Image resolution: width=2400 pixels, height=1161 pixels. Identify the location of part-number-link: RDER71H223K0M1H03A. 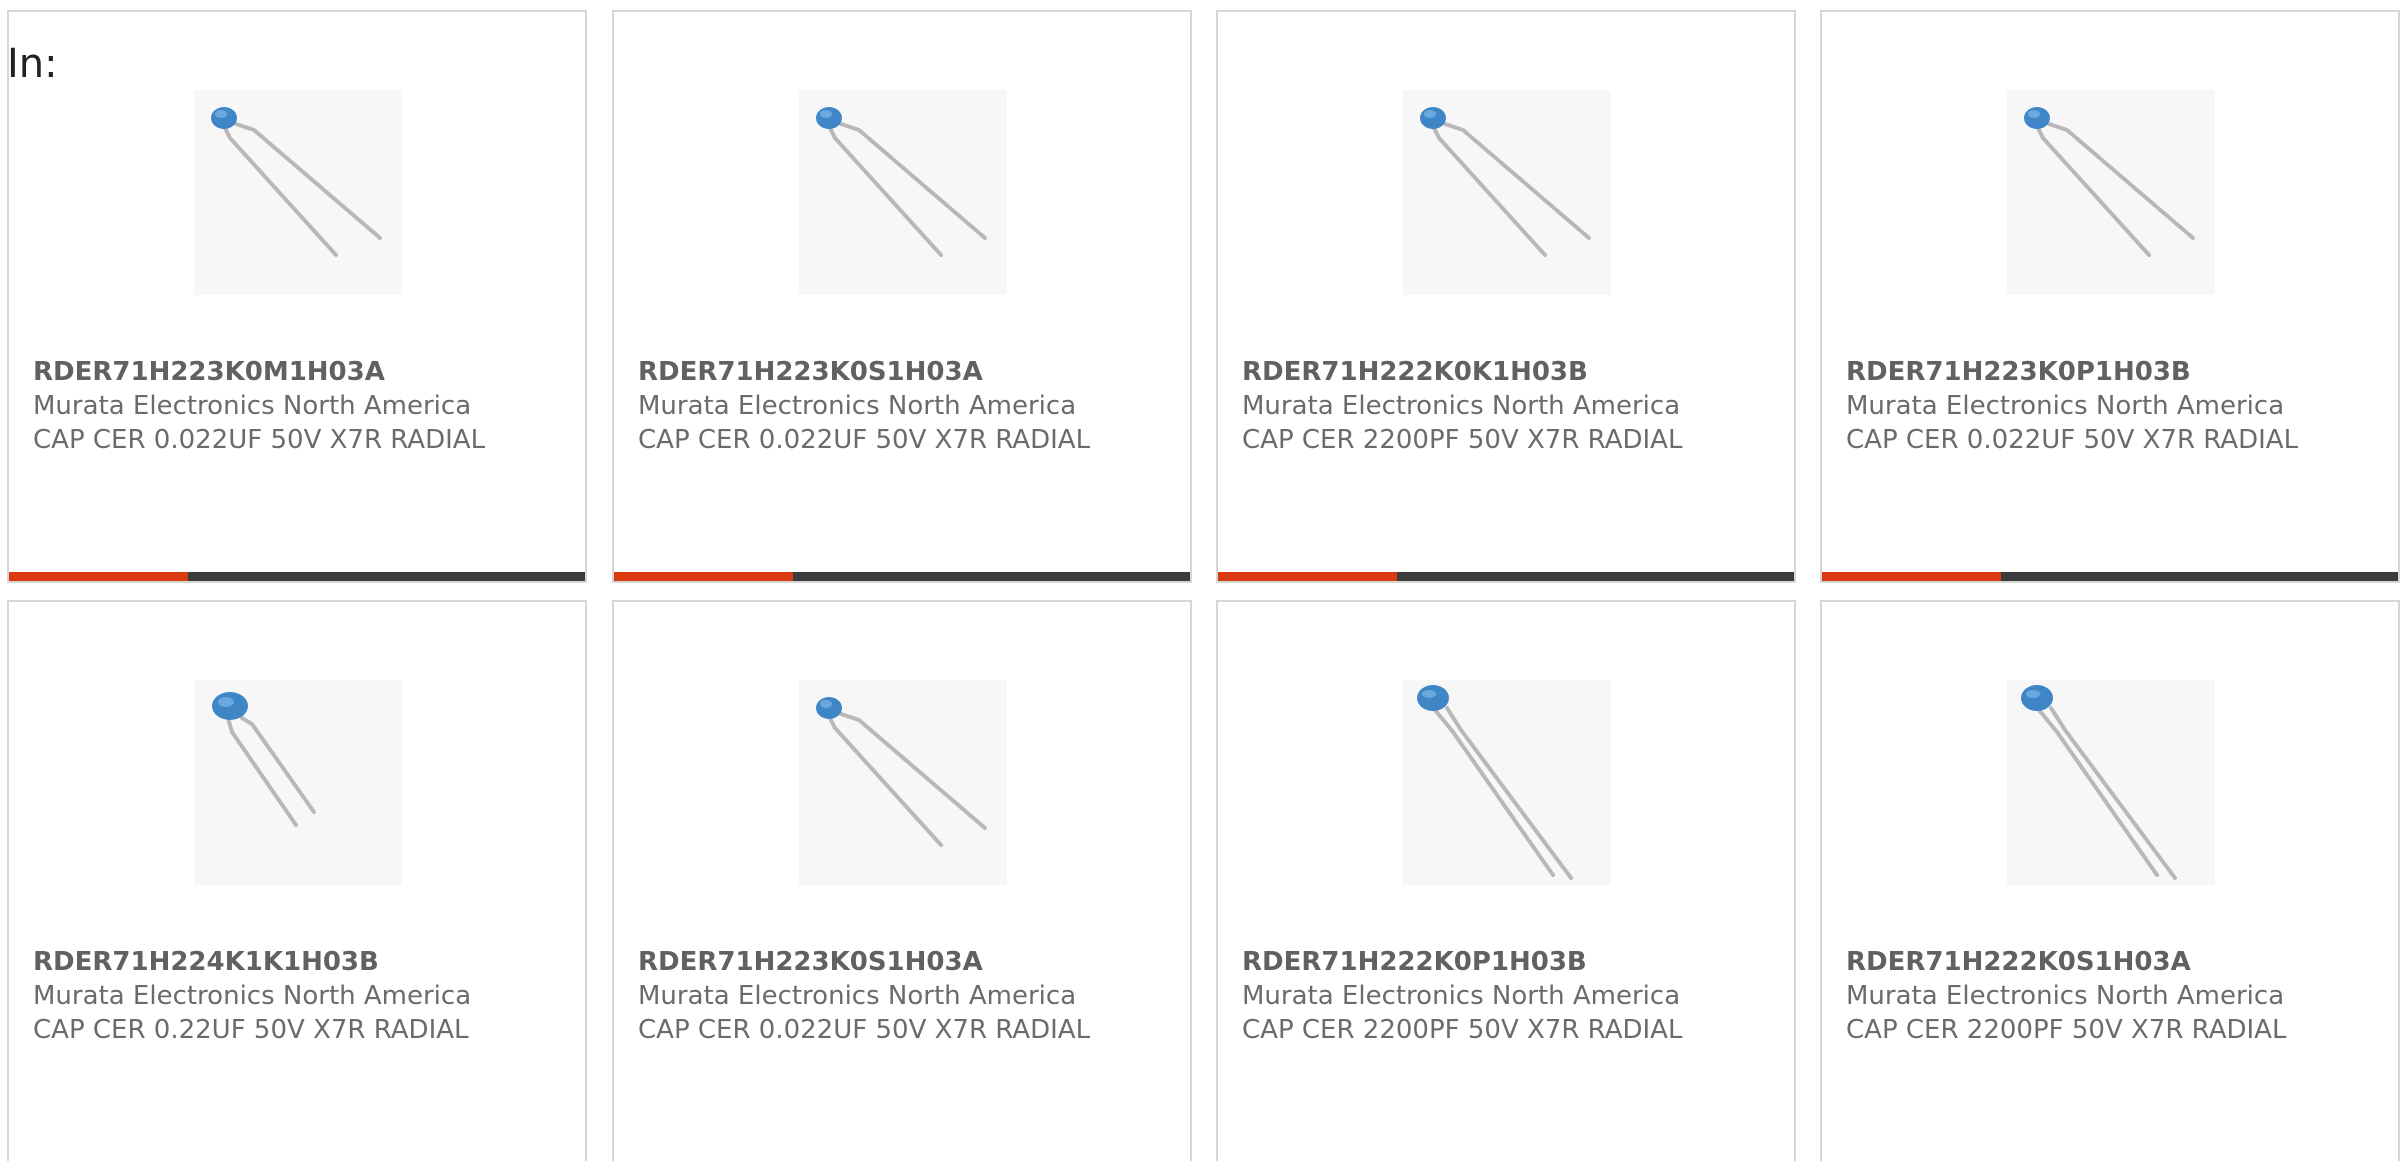
(298, 372).